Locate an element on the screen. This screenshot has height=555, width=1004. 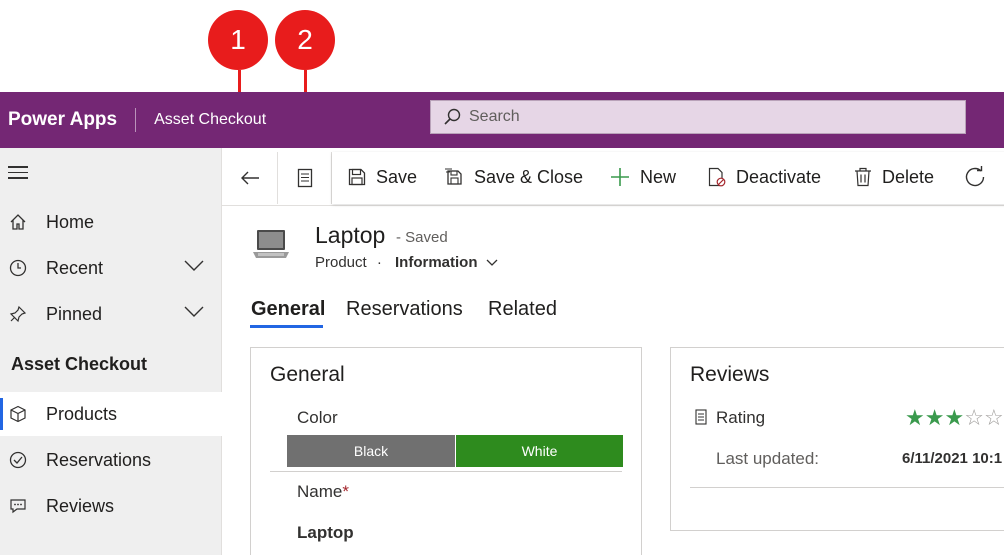
sidebar-item-pinned: Pinned is located at coordinates (111, 314).